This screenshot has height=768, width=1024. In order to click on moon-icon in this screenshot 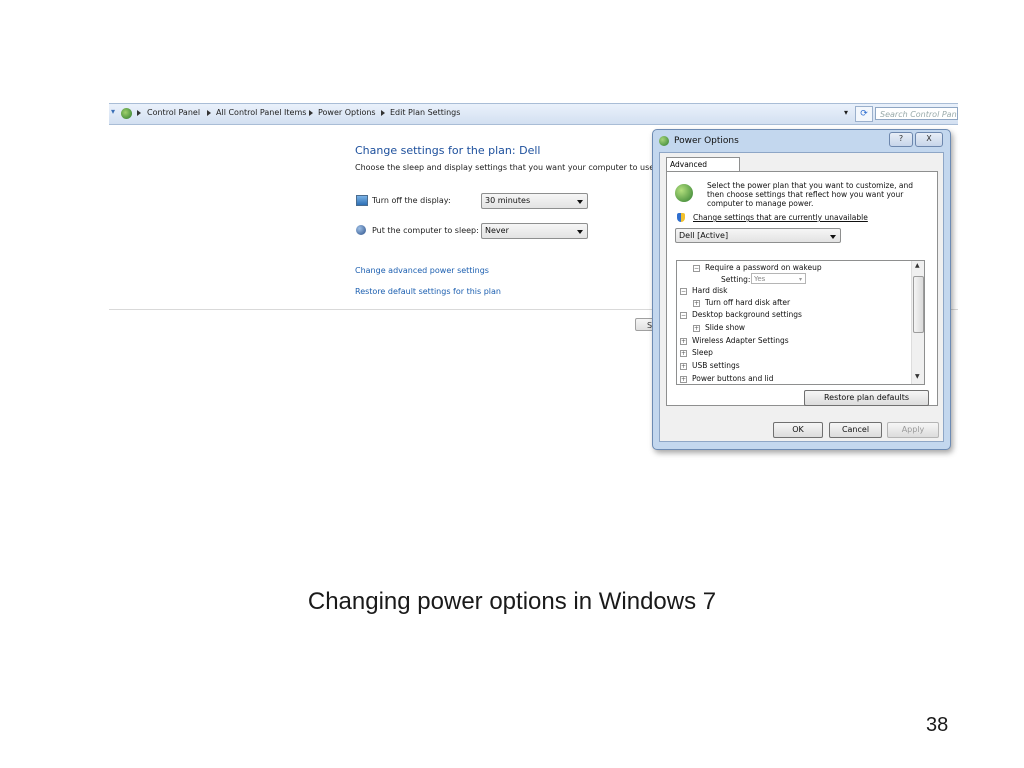, I will do `click(361, 230)`.